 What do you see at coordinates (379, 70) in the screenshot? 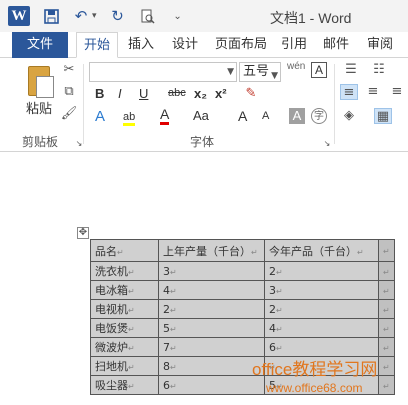
I see `numbering-icon: ☷` at bounding box center [379, 70].